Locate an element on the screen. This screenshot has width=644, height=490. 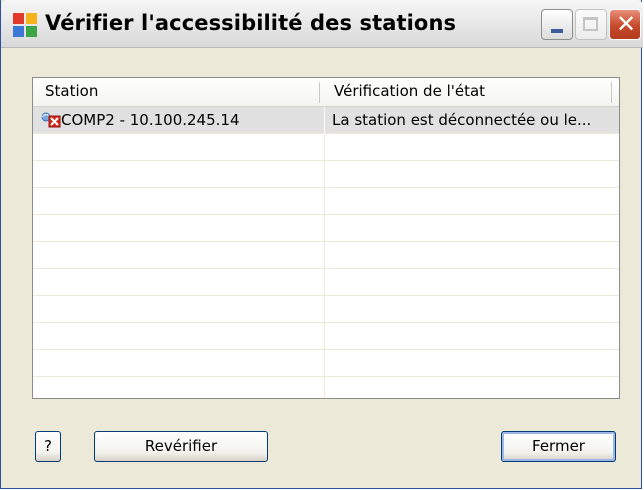
avg-app-icon is located at coordinates (25, 25).